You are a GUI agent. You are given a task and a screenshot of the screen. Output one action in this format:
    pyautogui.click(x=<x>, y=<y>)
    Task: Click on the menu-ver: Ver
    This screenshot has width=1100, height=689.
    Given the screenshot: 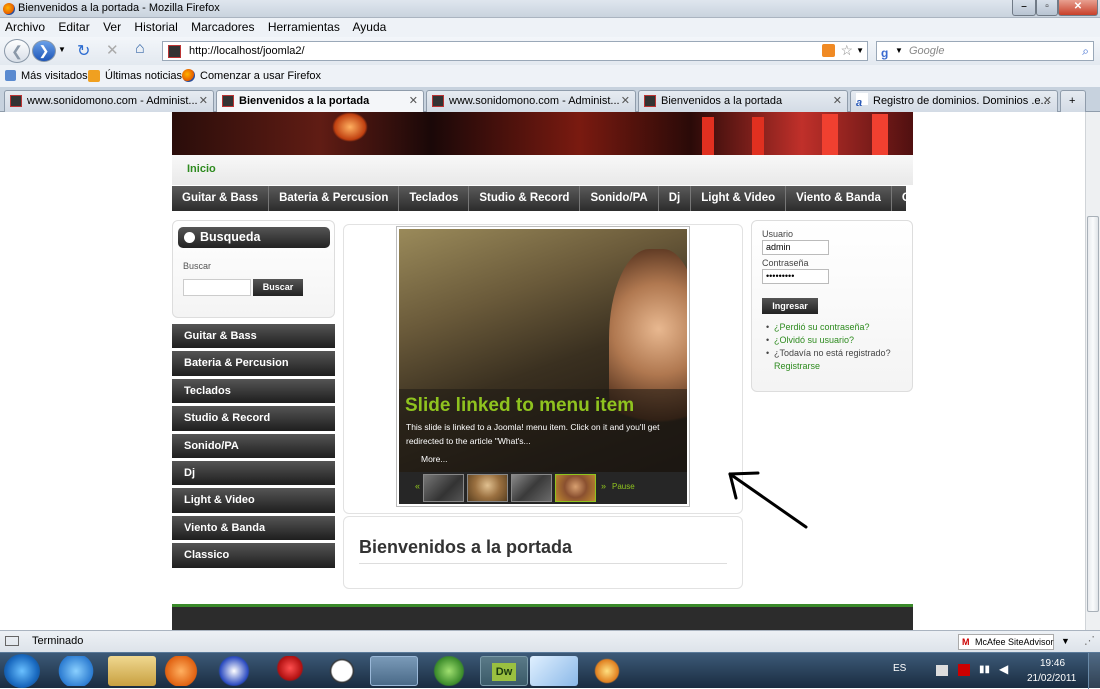 What is the action you would take?
    pyautogui.click(x=112, y=27)
    